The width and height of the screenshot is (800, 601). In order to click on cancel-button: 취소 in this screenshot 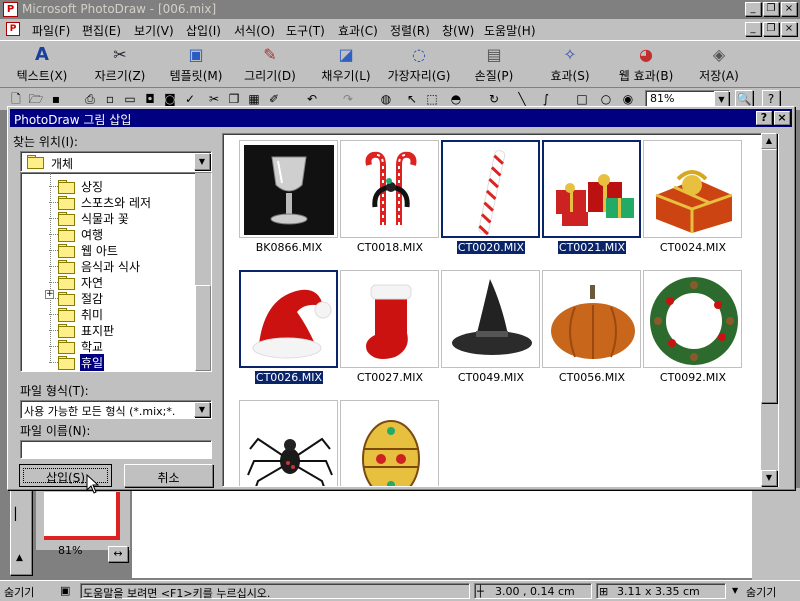, I will do `click(168, 475)`.